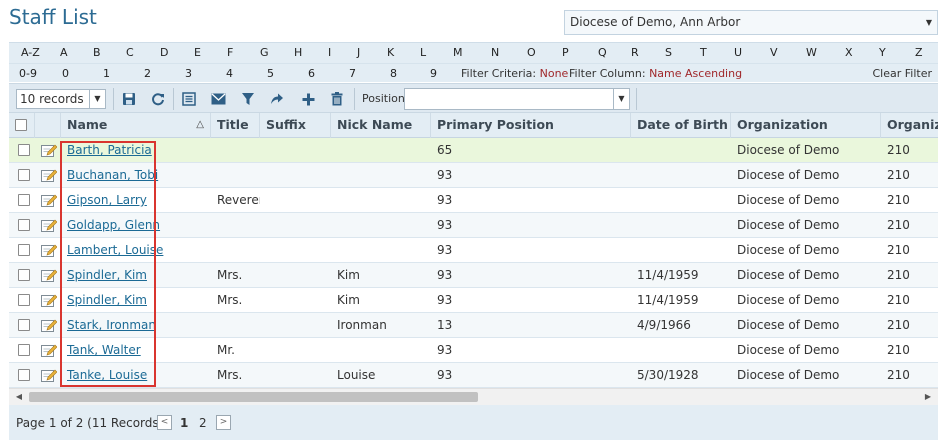 Image resolution: width=938 pixels, height=440 pixels. Describe the element at coordinates (473, 250) in the screenshot. I see `table-row: Lambert, Louise 93 Diocese of Demo 210` at that location.